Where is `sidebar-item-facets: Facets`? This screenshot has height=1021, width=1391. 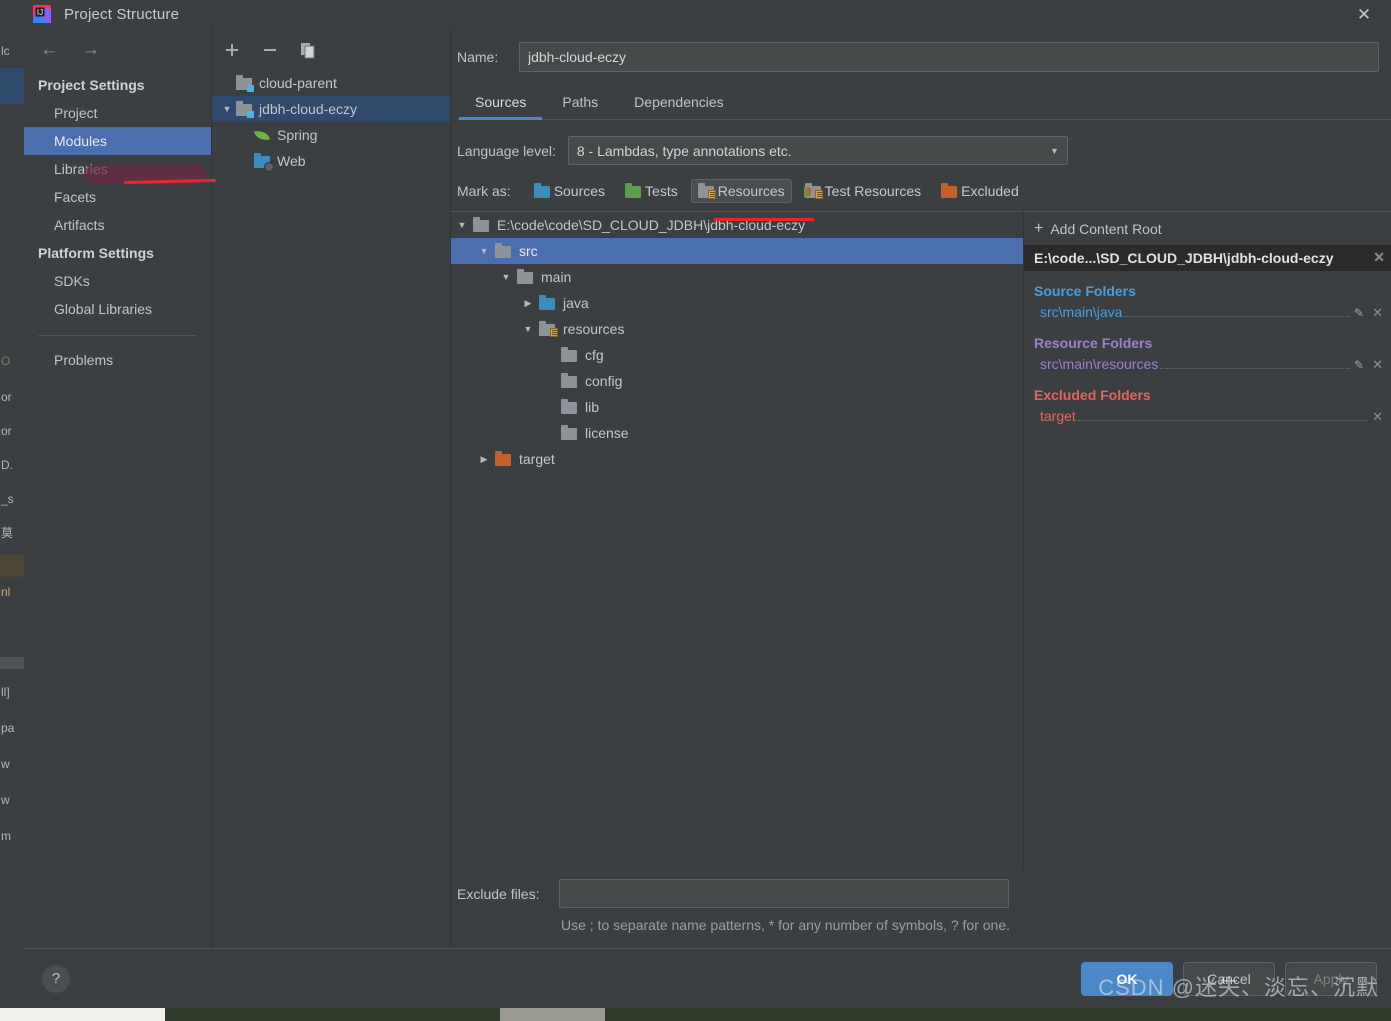
sidebar-item-facets: Facets is located at coordinates (117, 197).